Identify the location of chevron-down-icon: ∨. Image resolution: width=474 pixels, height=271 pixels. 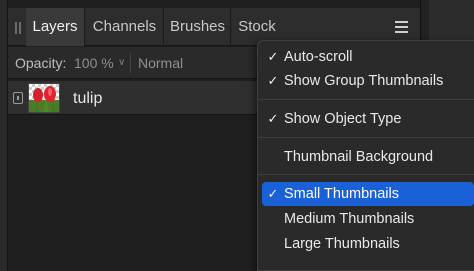
(121, 63).